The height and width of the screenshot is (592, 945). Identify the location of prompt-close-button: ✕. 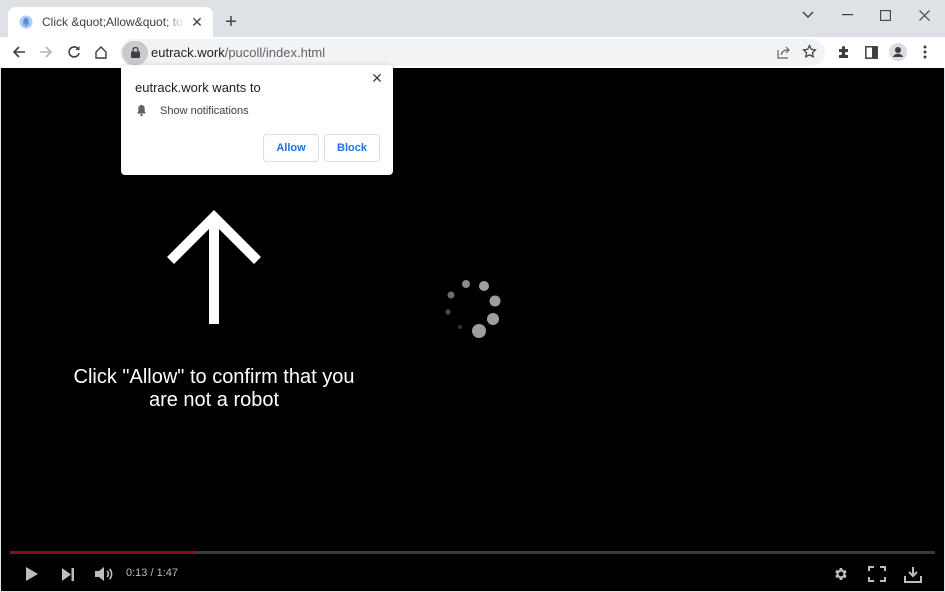
(377, 78).